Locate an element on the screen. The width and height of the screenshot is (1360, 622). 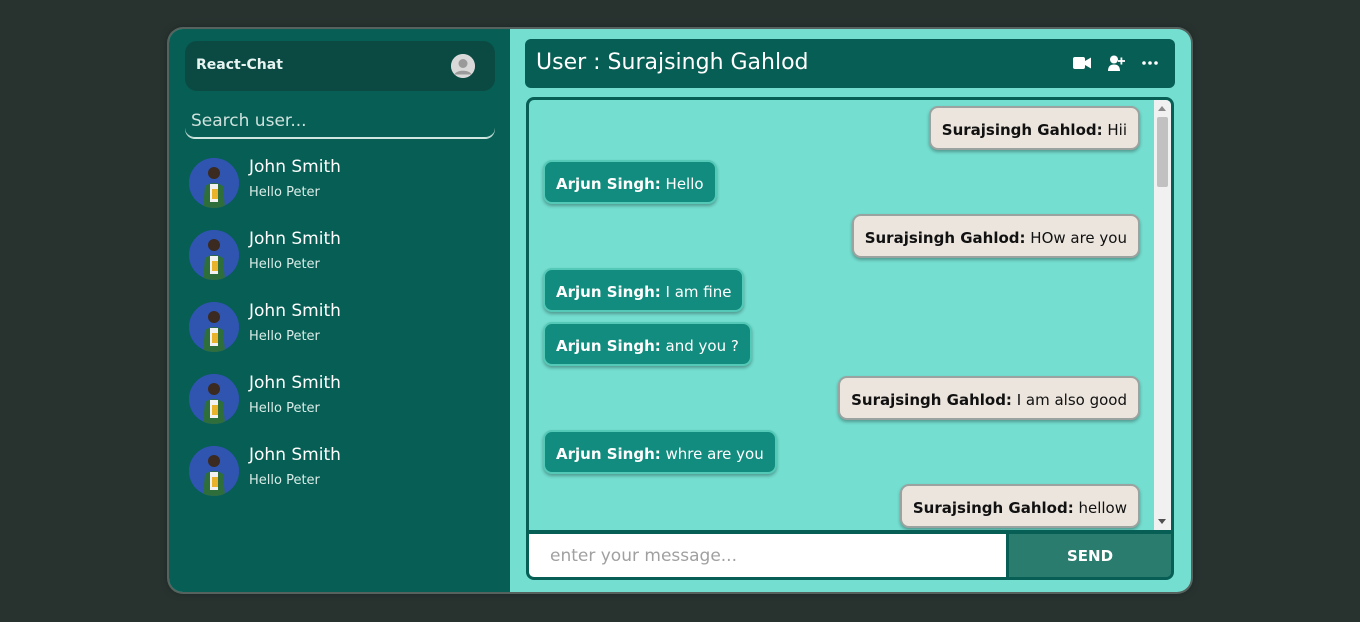
scroll-down-arrow-icon is located at coordinates (1162, 521).